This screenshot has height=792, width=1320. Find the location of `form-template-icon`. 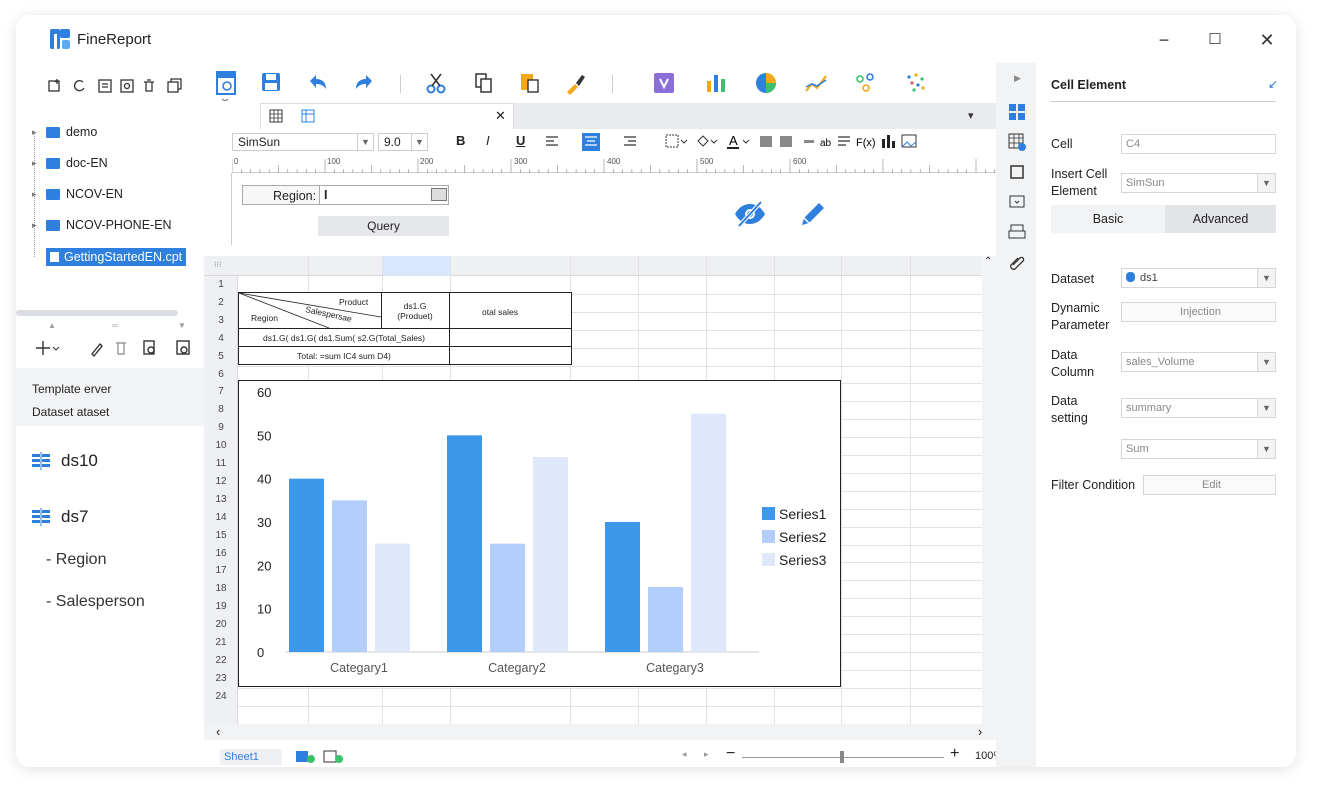

form-template-icon is located at coordinates (664, 83).